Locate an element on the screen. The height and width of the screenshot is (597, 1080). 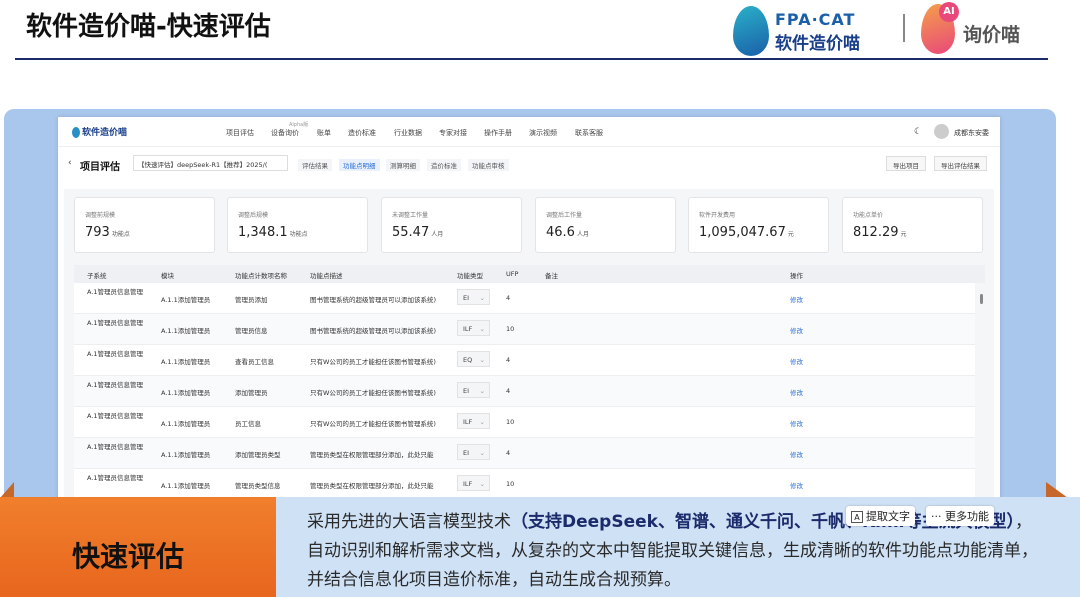
card-unit: 功能点 is located at coordinates (298, 234).